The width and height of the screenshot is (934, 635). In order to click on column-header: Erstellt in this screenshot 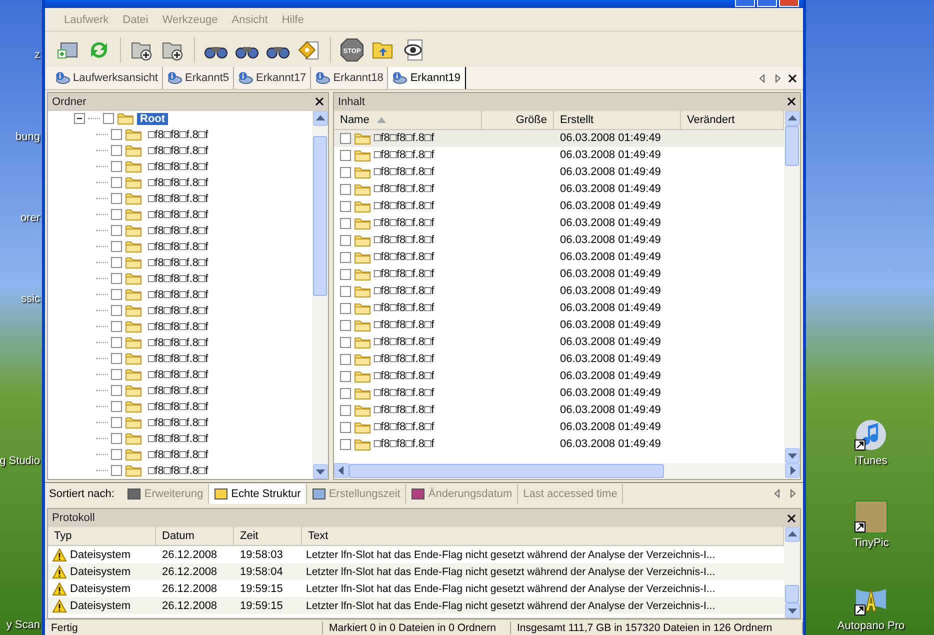, I will do `click(617, 120)`.